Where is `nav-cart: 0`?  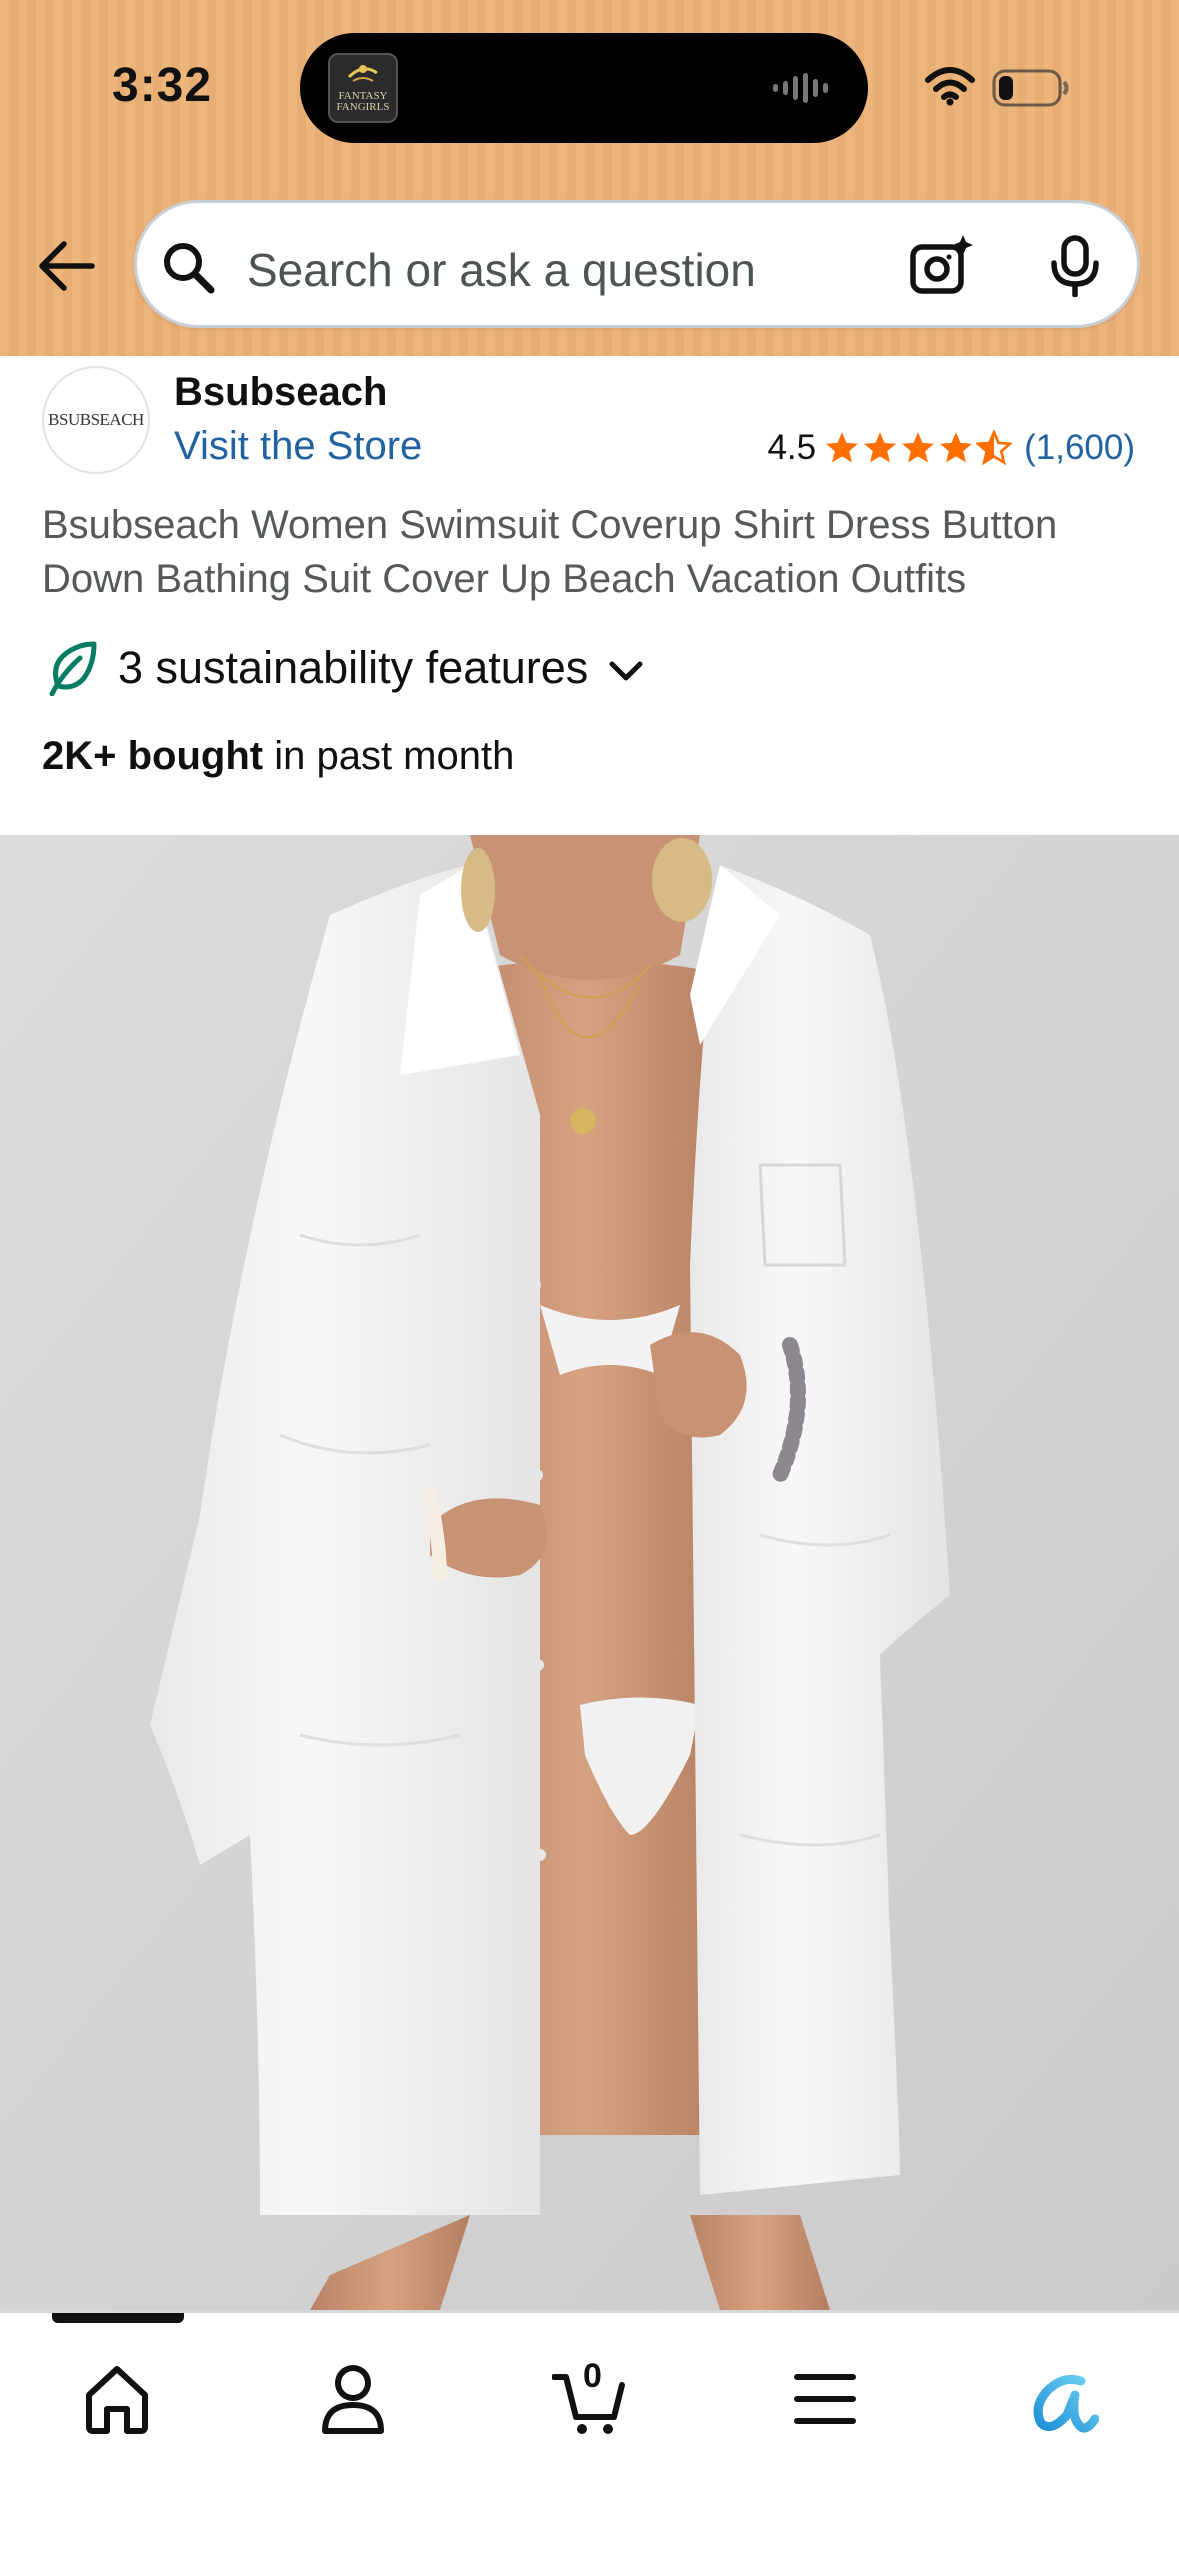
nav-cart: 0 is located at coordinates (590, 2399).